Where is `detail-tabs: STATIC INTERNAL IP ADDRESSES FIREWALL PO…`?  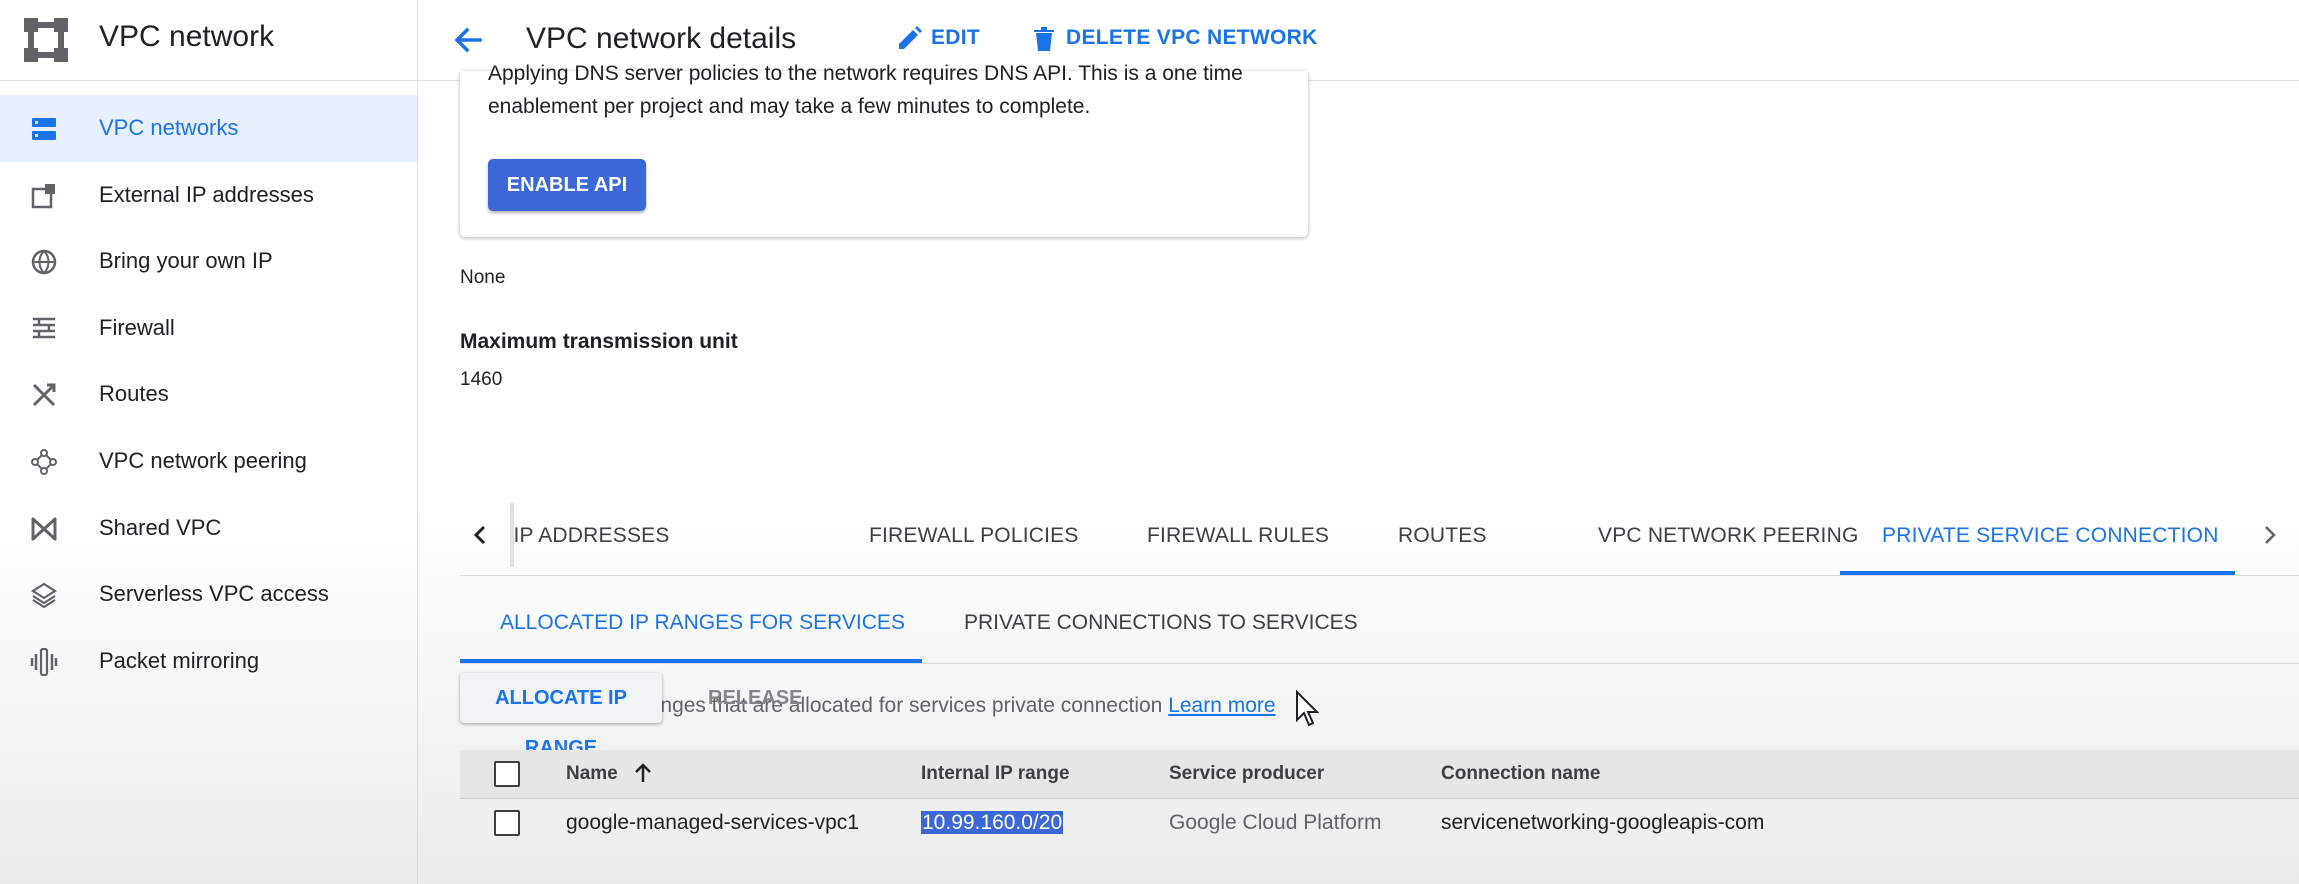 detail-tabs: STATIC INTERNAL IP ADDRESSES FIREWALL PO… is located at coordinates (1379, 535).